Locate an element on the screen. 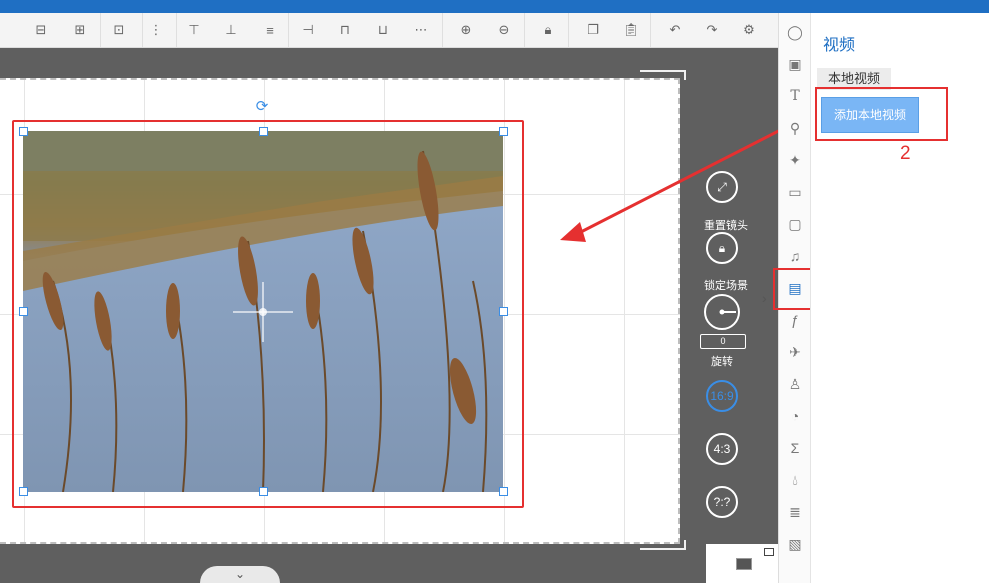 This screenshot has height=583, width=989. align-top-icon: ⊤ is located at coordinates (194, 30).